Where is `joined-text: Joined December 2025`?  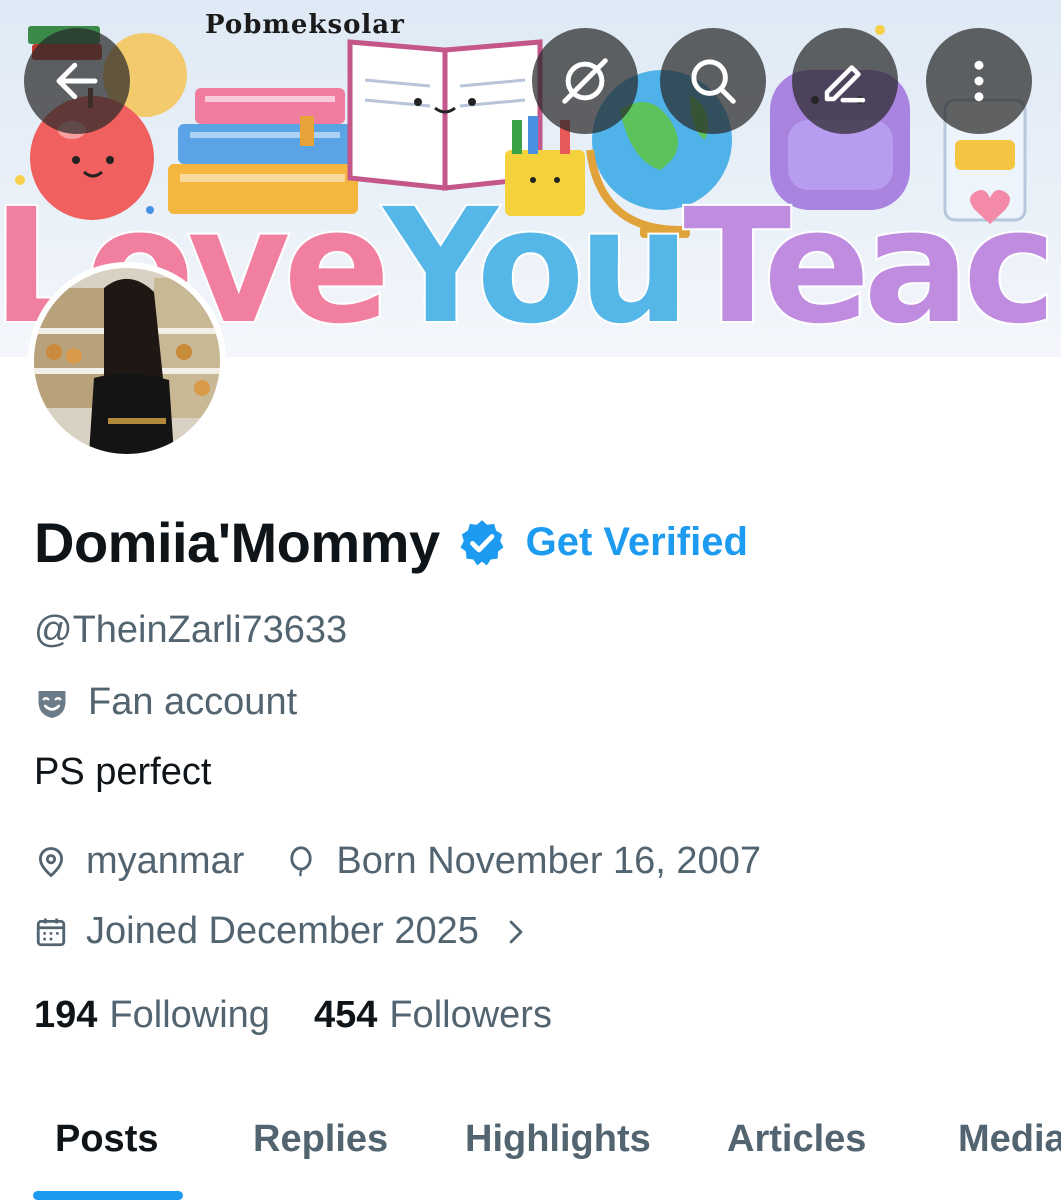
joined-text: Joined December 2025 is located at coordinates (282, 931).